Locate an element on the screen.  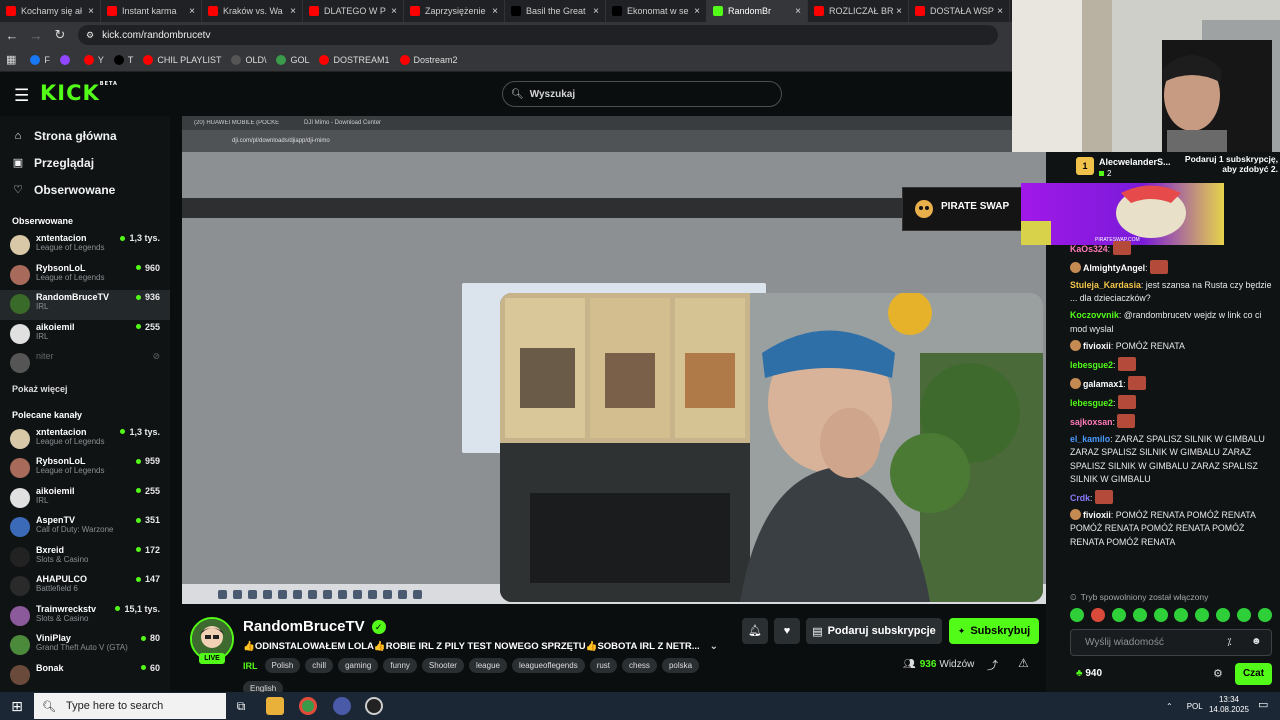
stream-tag: league is located at coordinates (487, 665).